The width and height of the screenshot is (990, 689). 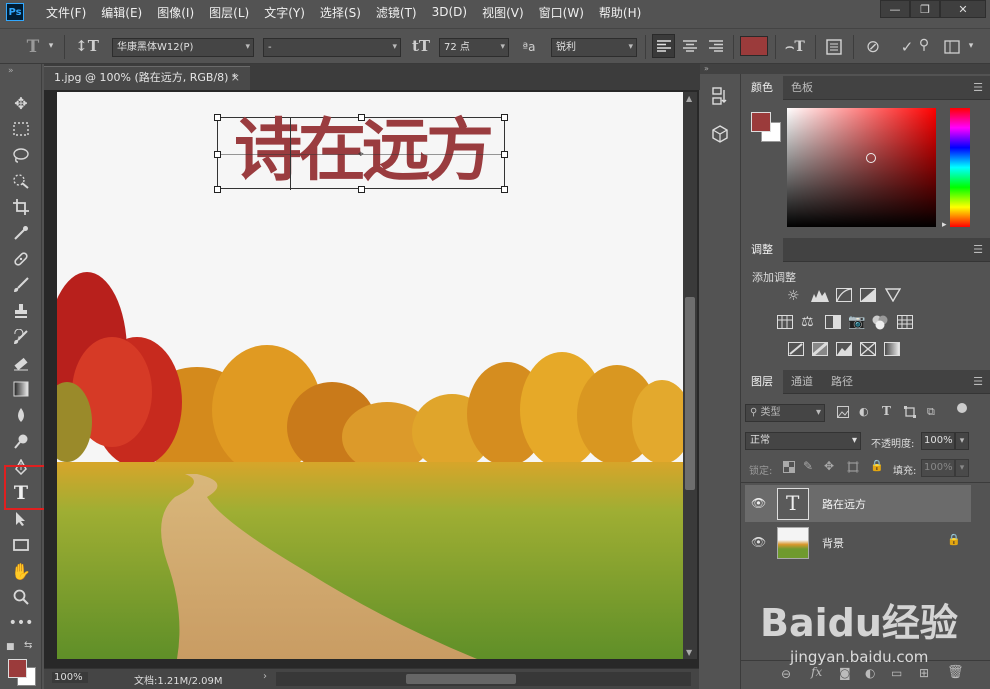 What do you see at coordinates (880, 323) in the screenshot?
I see `channel-mixer-icon` at bounding box center [880, 323].